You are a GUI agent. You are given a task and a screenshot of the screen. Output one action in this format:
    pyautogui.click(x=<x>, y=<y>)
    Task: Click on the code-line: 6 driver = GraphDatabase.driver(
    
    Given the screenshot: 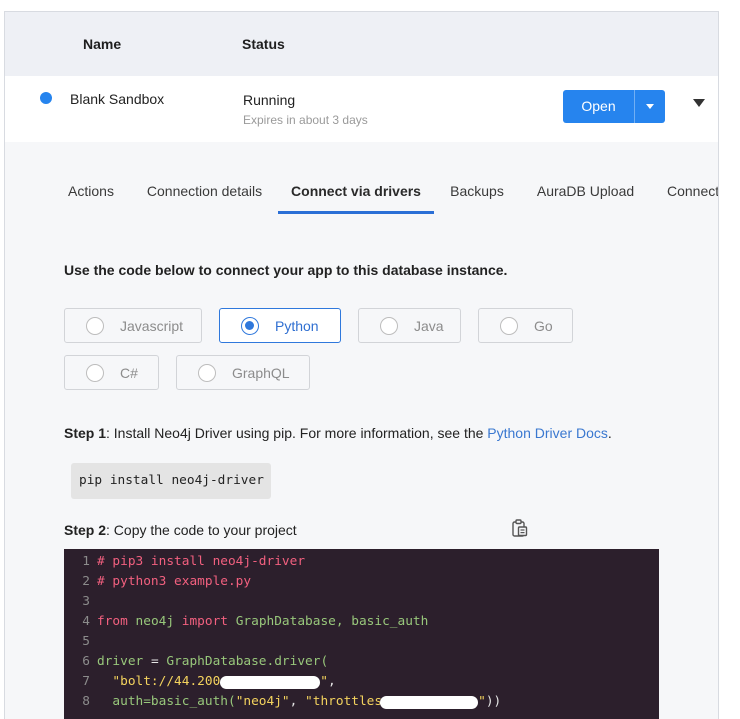 What is the action you would take?
    pyautogui.click(x=361, y=662)
    